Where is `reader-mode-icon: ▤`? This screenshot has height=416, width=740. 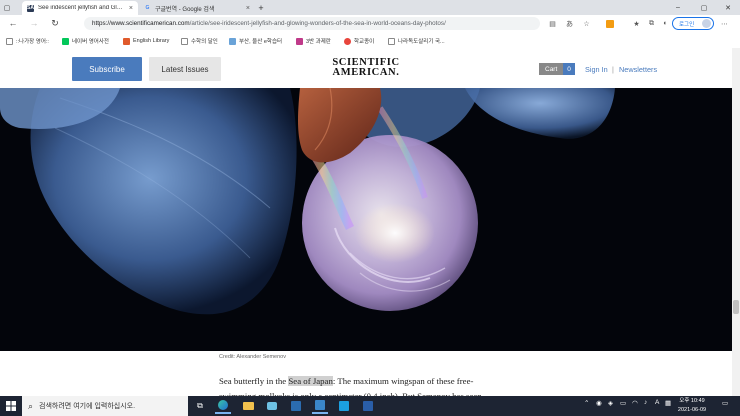 reader-mode-icon: ▤ is located at coordinates (552, 23).